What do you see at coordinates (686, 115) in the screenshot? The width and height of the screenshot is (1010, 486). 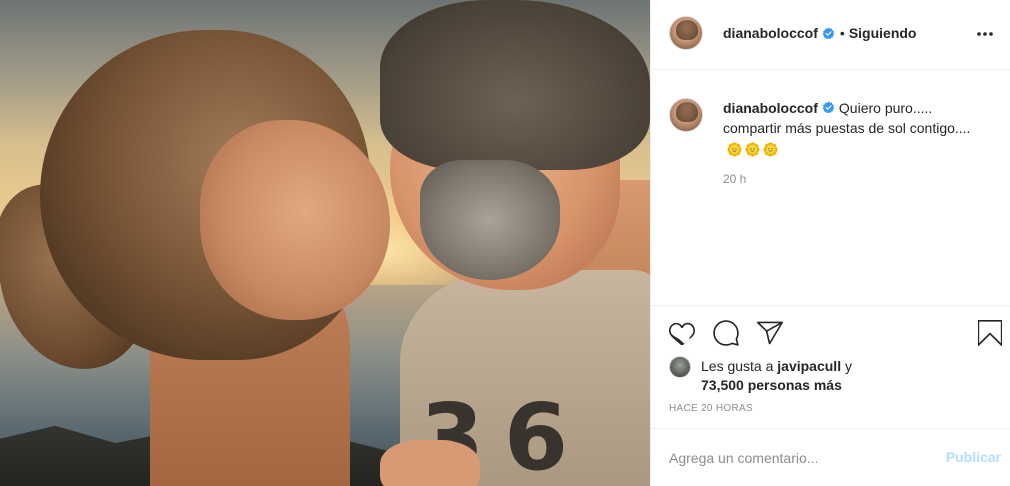 I see `caption-author-avatar` at bounding box center [686, 115].